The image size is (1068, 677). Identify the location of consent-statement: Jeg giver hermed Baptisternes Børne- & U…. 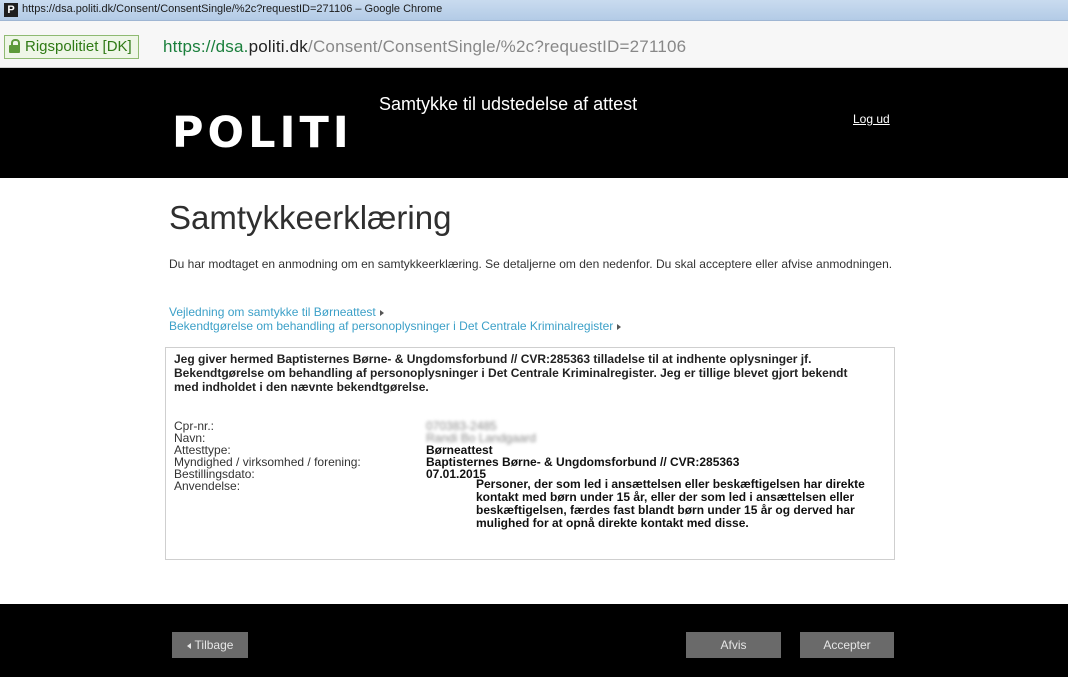
(511, 373).